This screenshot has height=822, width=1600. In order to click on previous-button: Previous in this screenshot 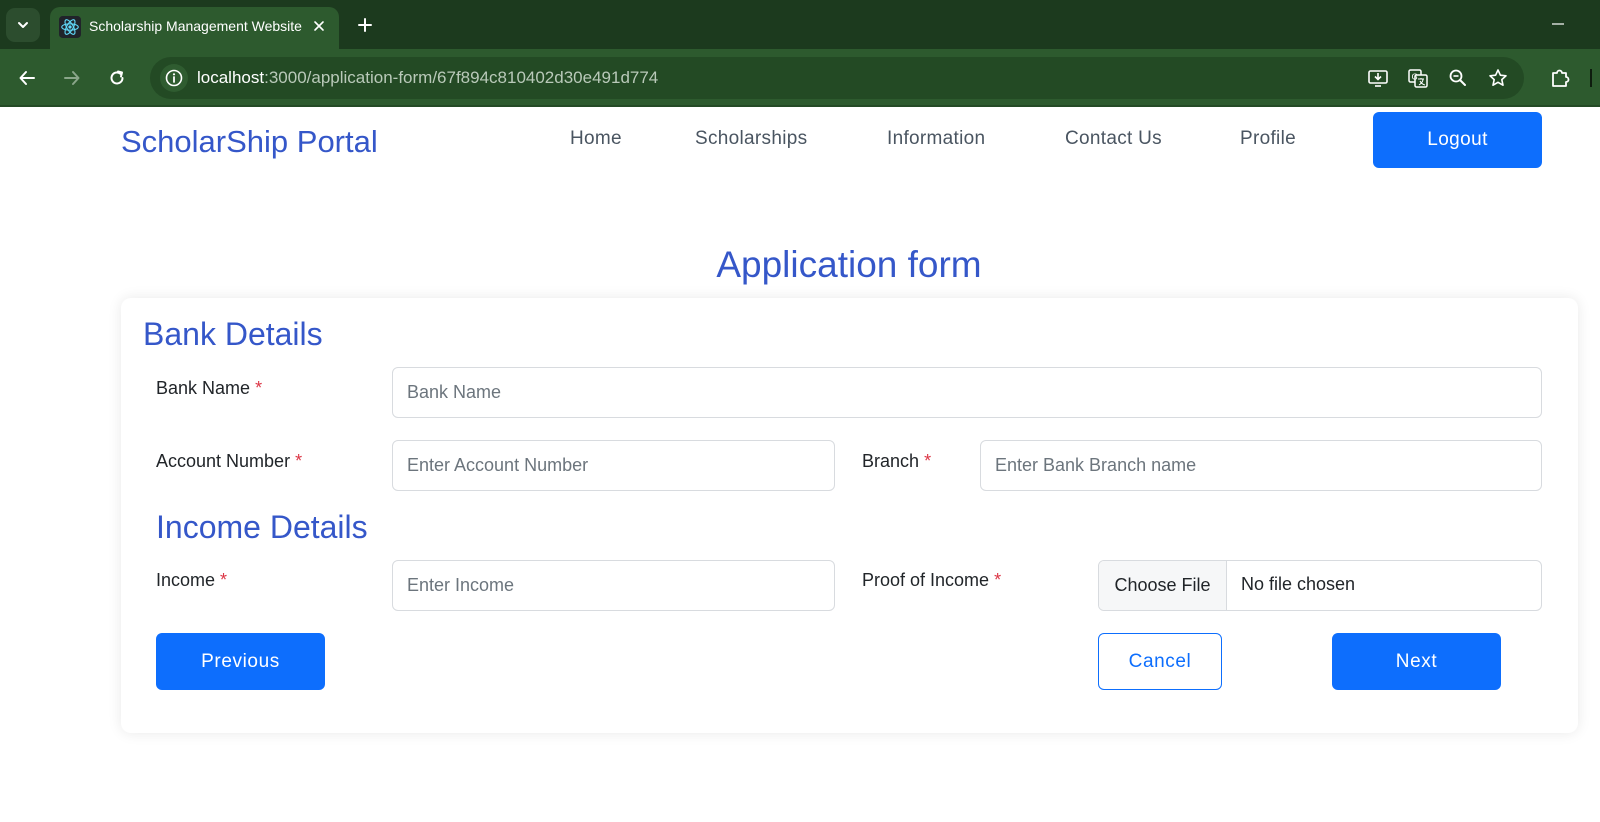, I will do `click(240, 661)`.